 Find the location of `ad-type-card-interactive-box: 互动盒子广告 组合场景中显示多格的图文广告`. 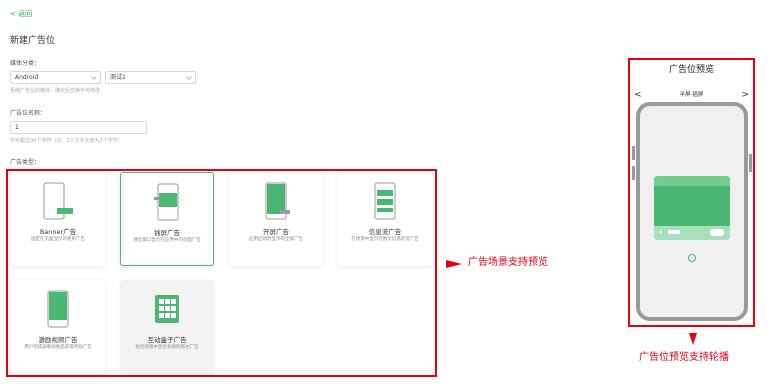

ad-type-card-interactive-box: 互动盒子广告 组合场景中显示多格的图文广告 is located at coordinates (167, 327).